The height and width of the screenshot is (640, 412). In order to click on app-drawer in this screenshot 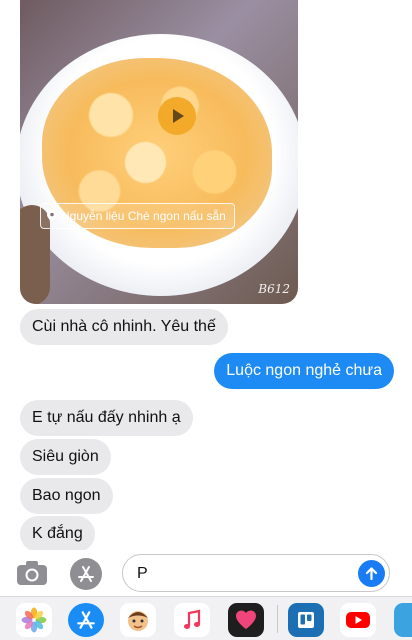, I will do `click(206, 618)`.